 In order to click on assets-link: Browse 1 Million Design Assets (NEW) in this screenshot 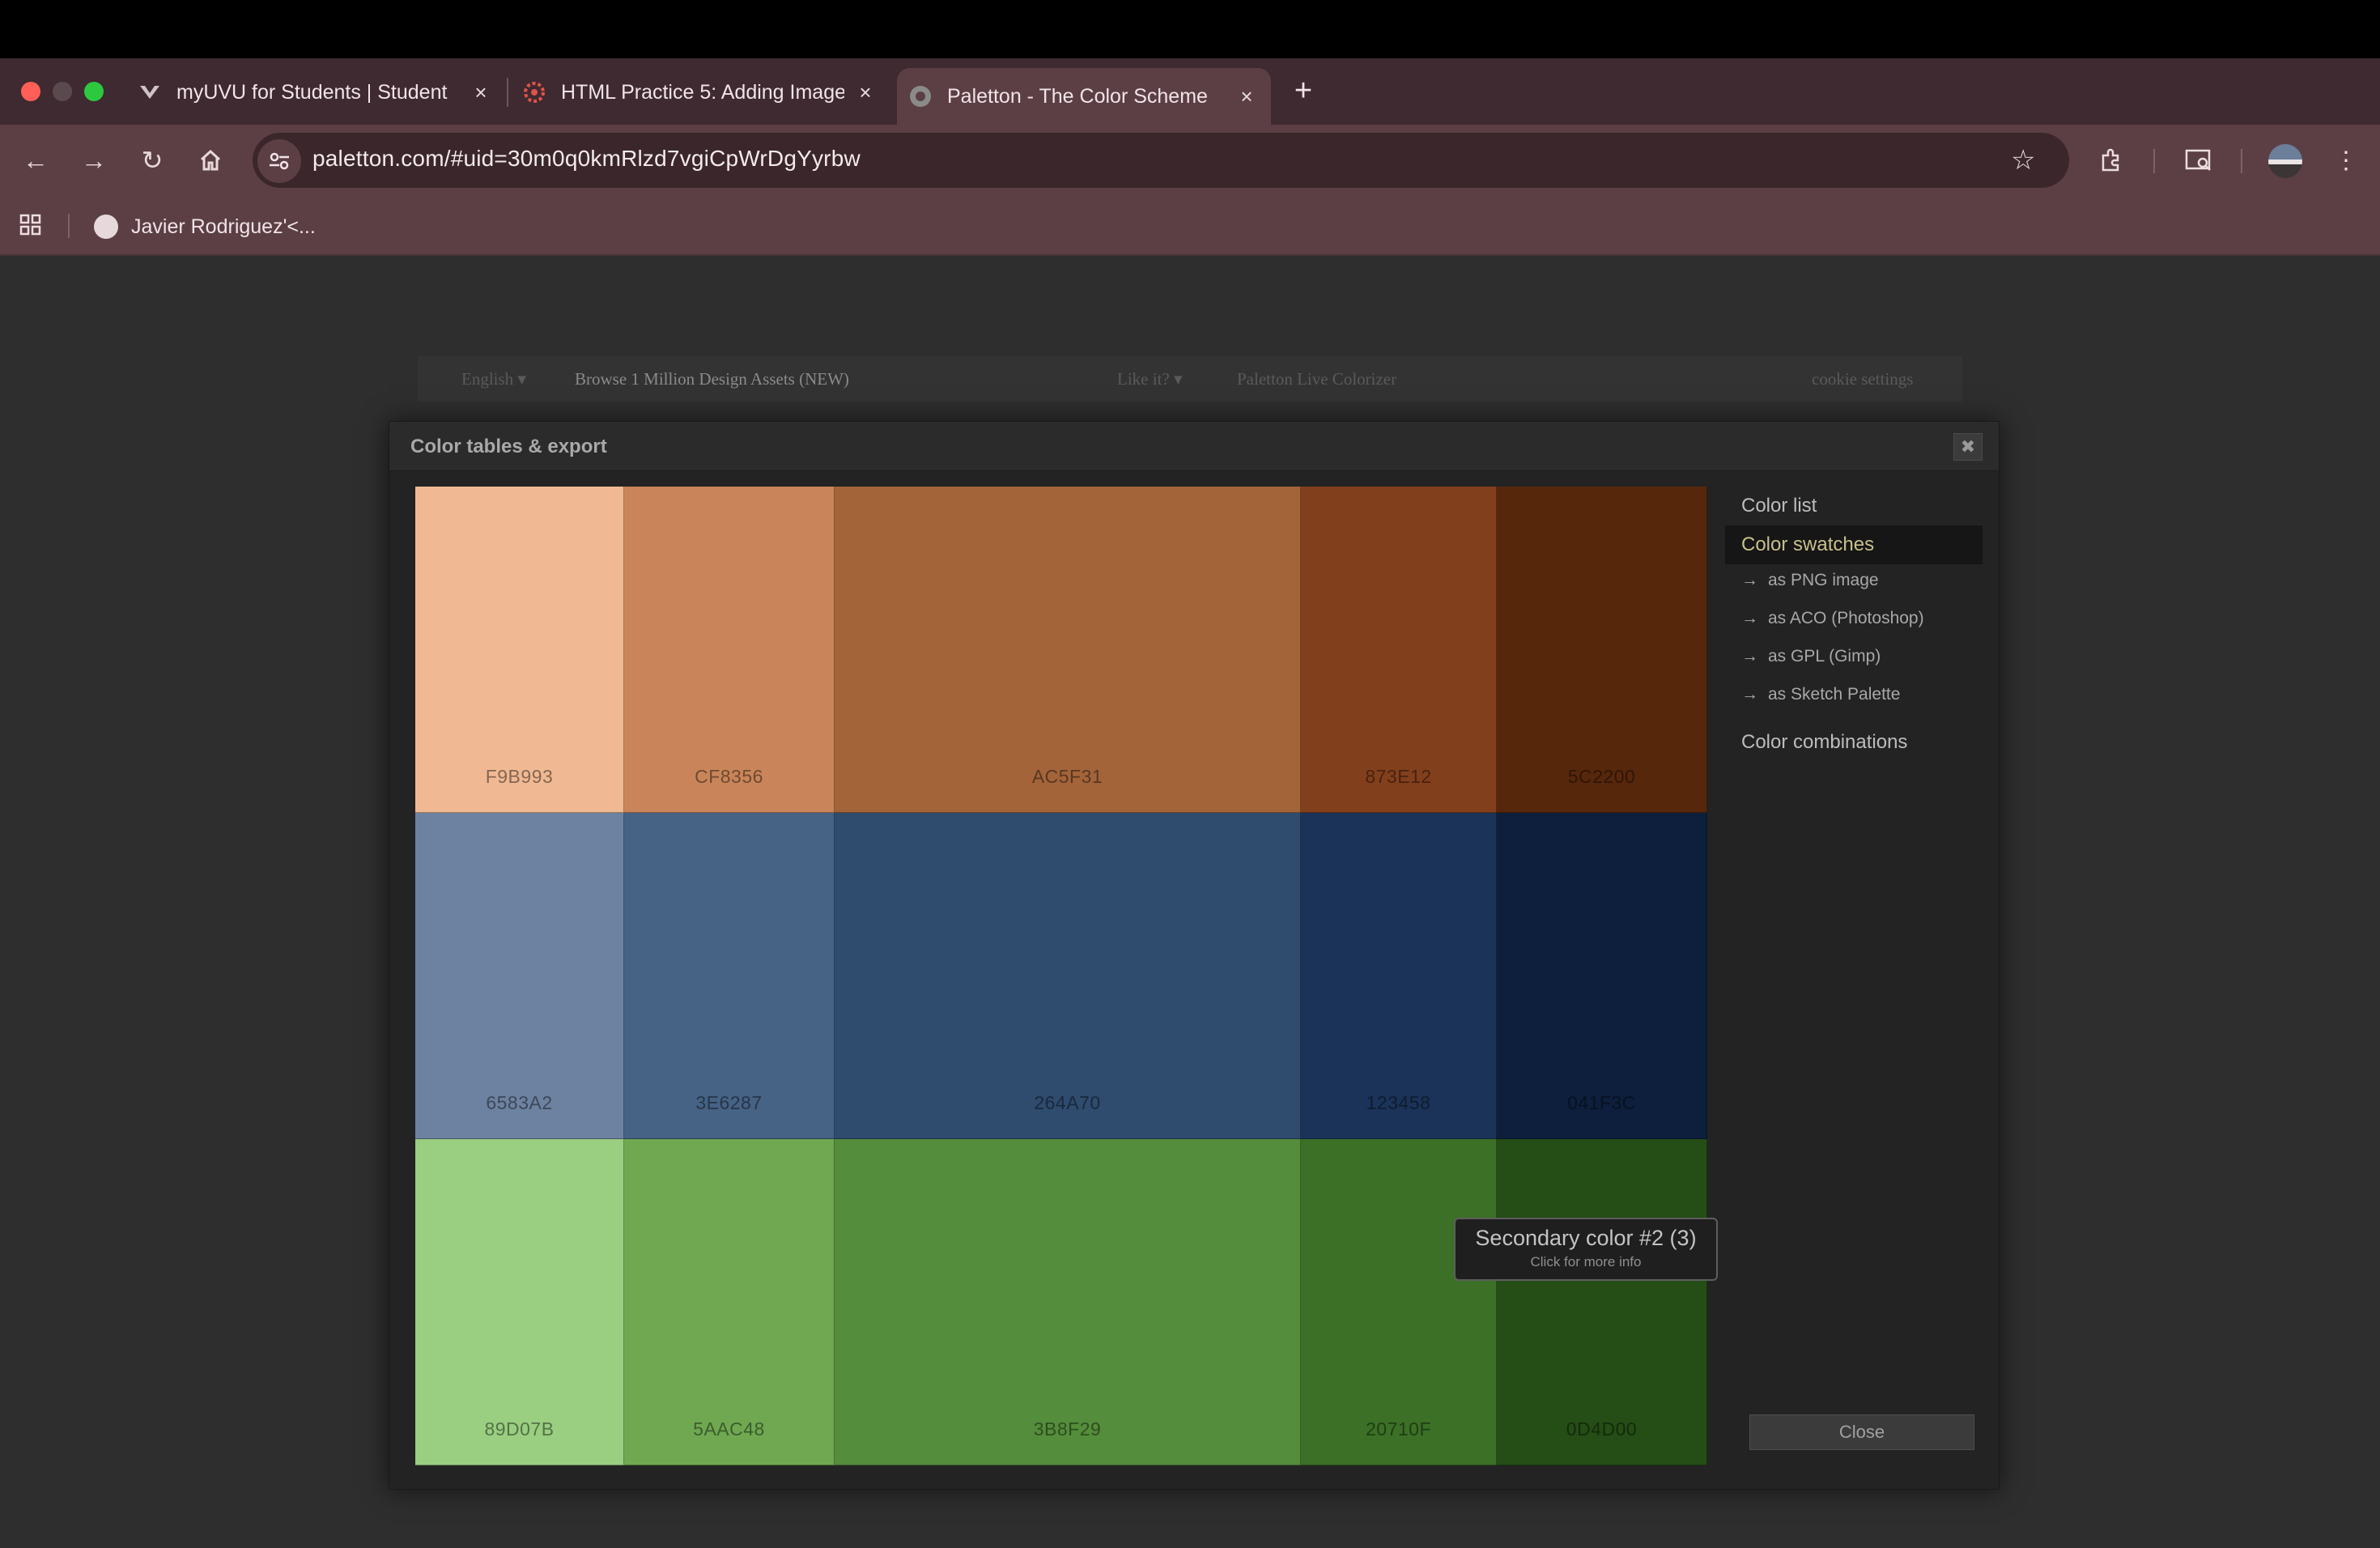, I will do `click(712, 379)`.